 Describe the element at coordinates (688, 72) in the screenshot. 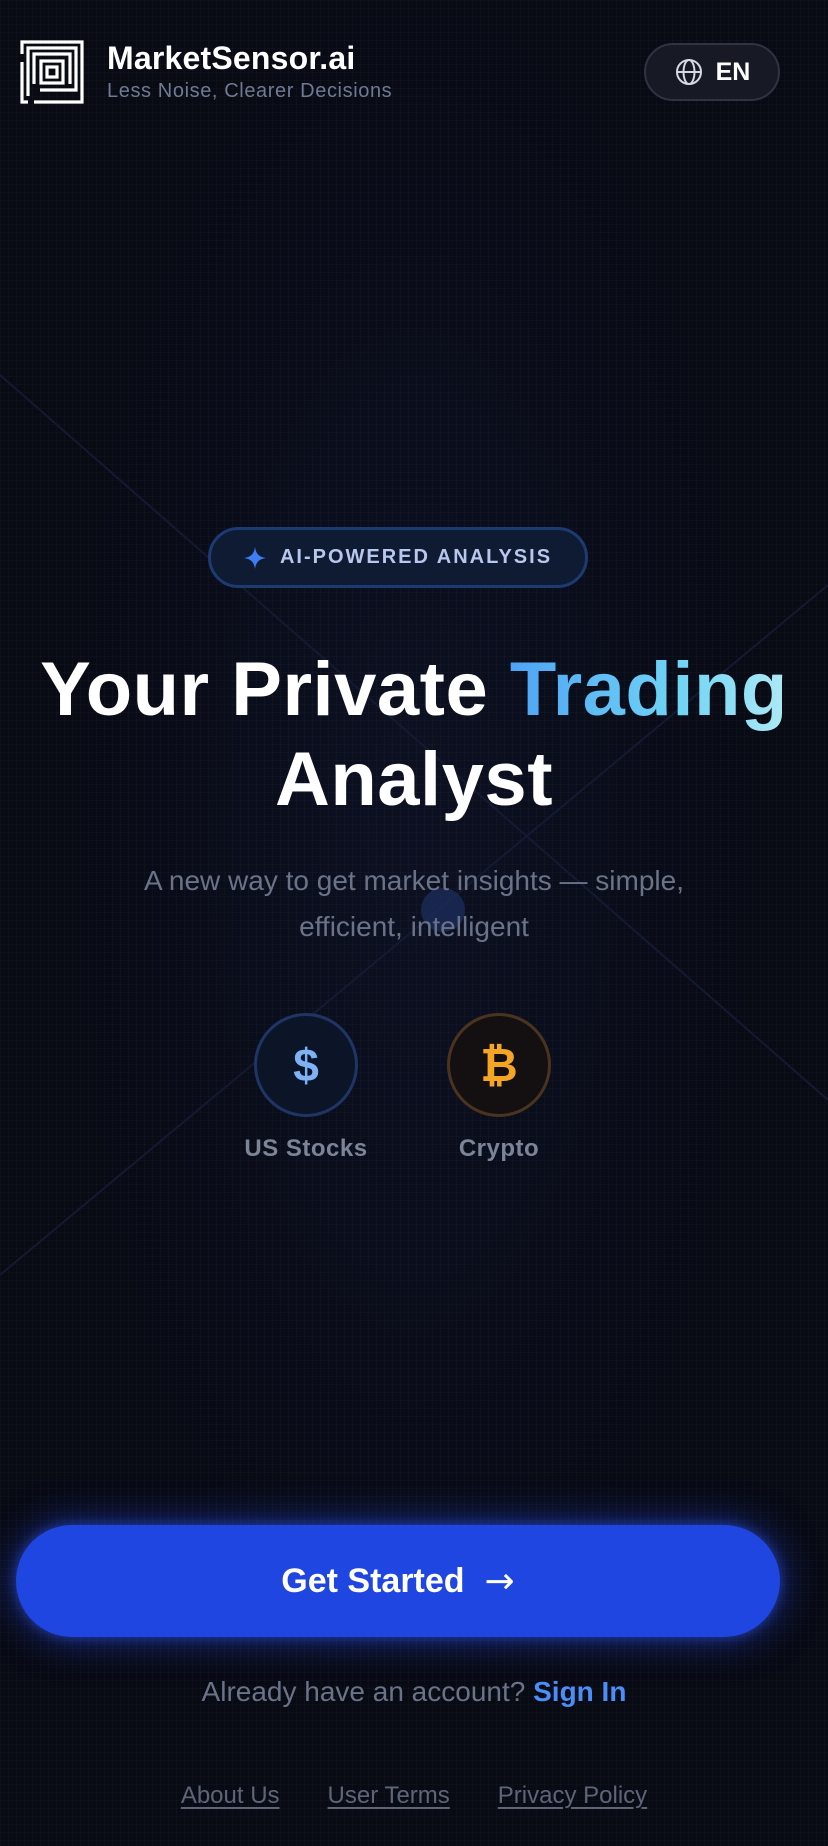

I see `globe-icon` at that location.